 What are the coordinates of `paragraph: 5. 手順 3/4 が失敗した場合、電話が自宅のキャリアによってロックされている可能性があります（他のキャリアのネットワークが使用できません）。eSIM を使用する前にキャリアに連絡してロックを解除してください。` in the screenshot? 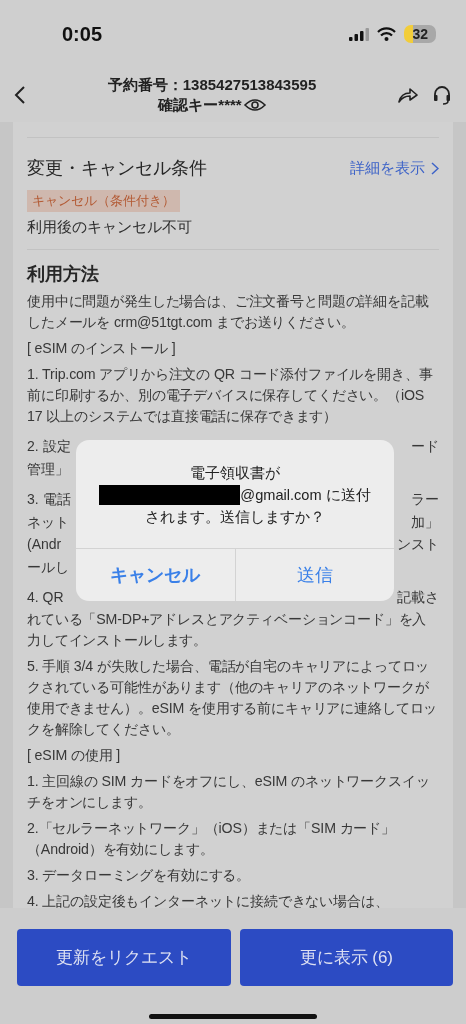 It's located at (233, 697).